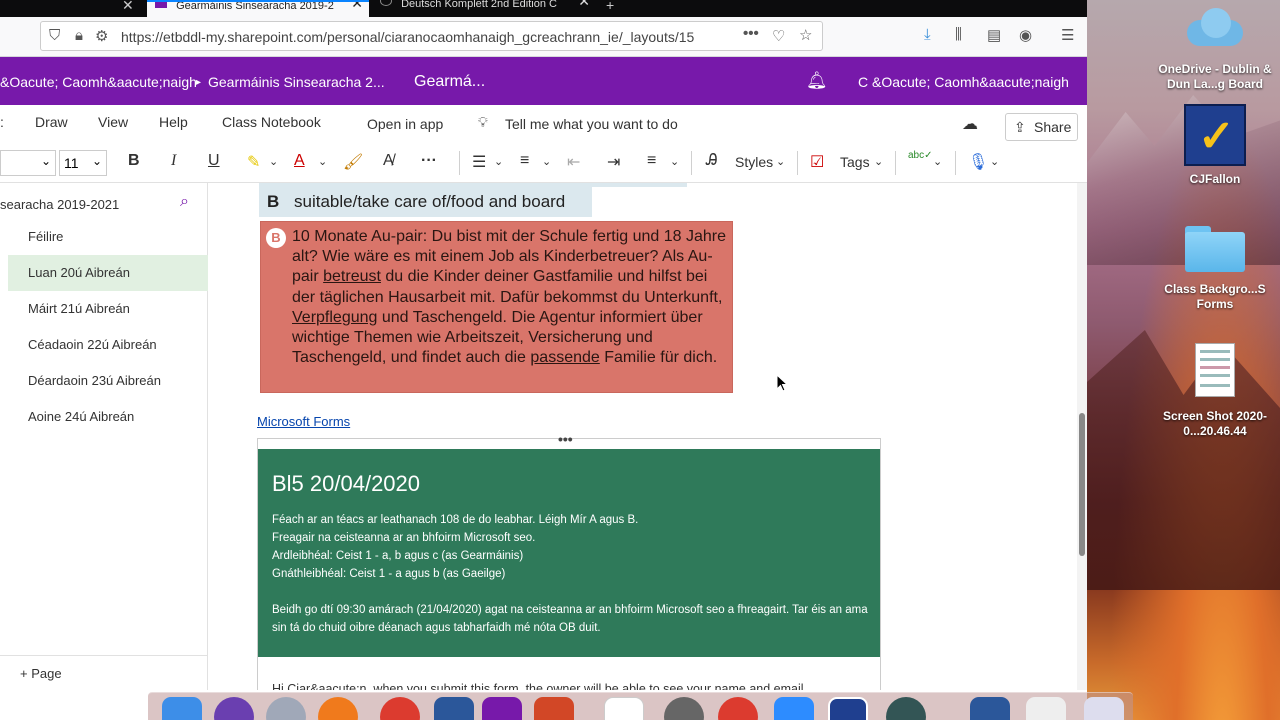 The width and height of the screenshot is (1280, 720). What do you see at coordinates (101, 36) in the screenshot?
I see `permissions-icon: ⚙` at bounding box center [101, 36].